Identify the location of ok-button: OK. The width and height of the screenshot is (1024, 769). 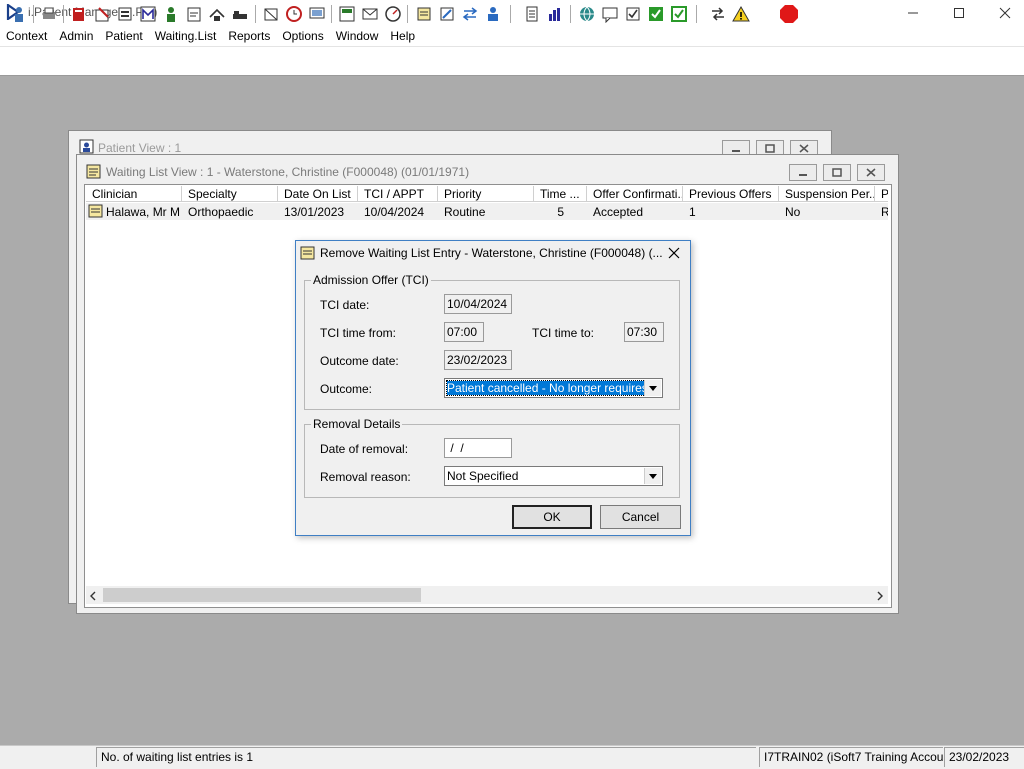
(552, 517).